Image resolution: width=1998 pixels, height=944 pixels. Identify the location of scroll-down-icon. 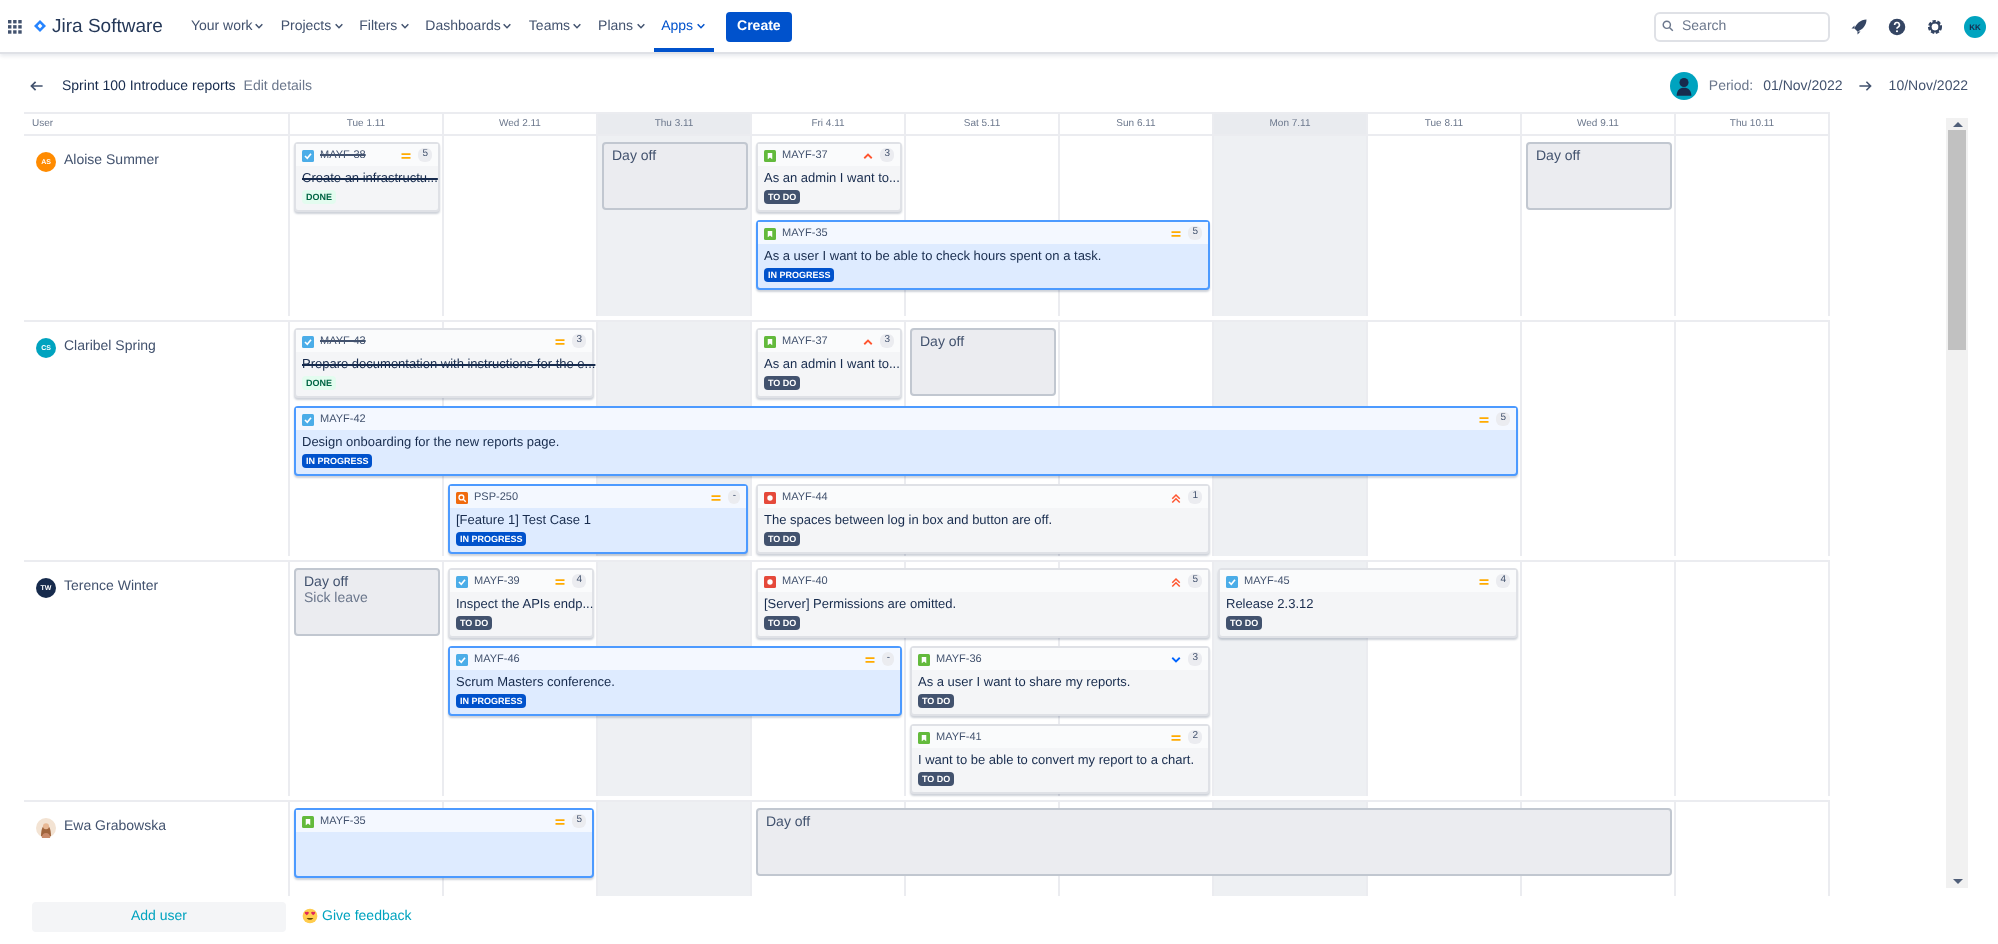
(1957, 882).